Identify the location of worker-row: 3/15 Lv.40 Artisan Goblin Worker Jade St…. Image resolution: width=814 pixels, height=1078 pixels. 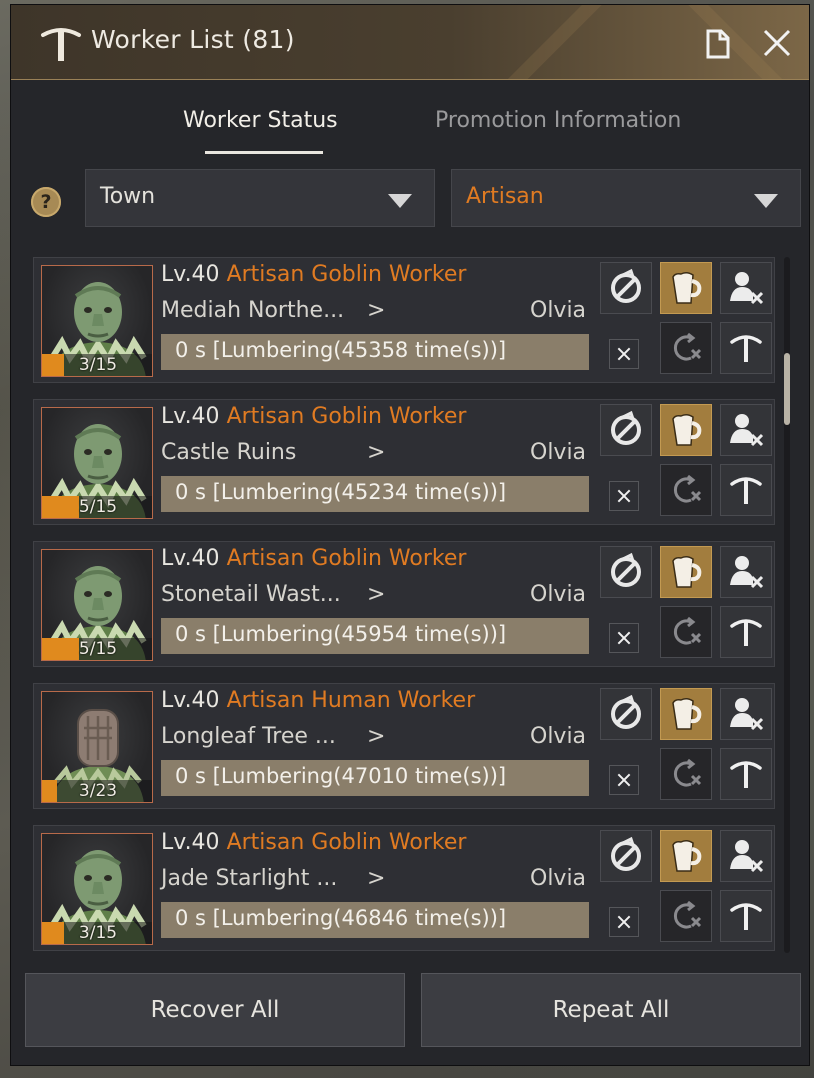
(404, 888).